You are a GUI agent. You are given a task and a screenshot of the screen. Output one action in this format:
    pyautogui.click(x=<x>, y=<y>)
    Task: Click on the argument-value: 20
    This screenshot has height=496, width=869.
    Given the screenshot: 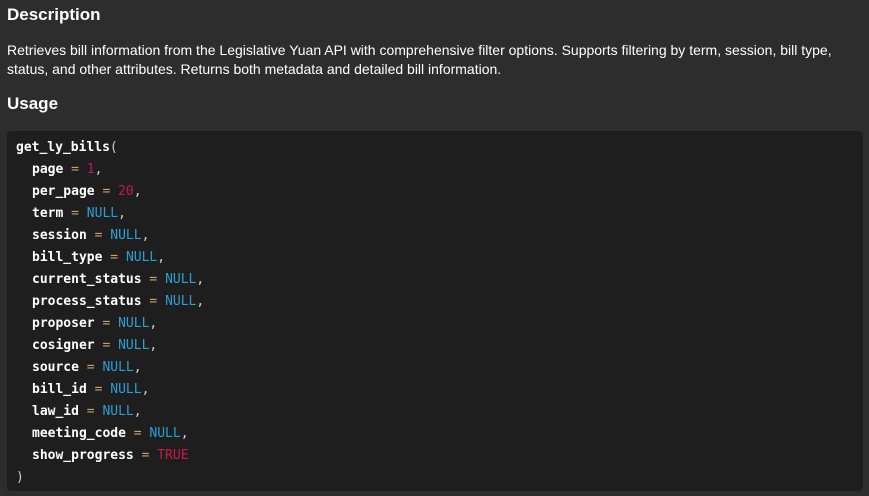 What is the action you would take?
    pyautogui.click(x=126, y=191)
    